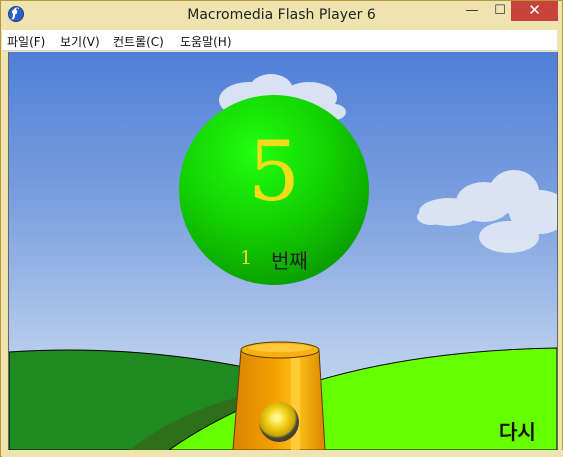 The width and height of the screenshot is (563, 457). Describe the element at coordinates (279, 422) in the screenshot. I see `fire-button` at that location.